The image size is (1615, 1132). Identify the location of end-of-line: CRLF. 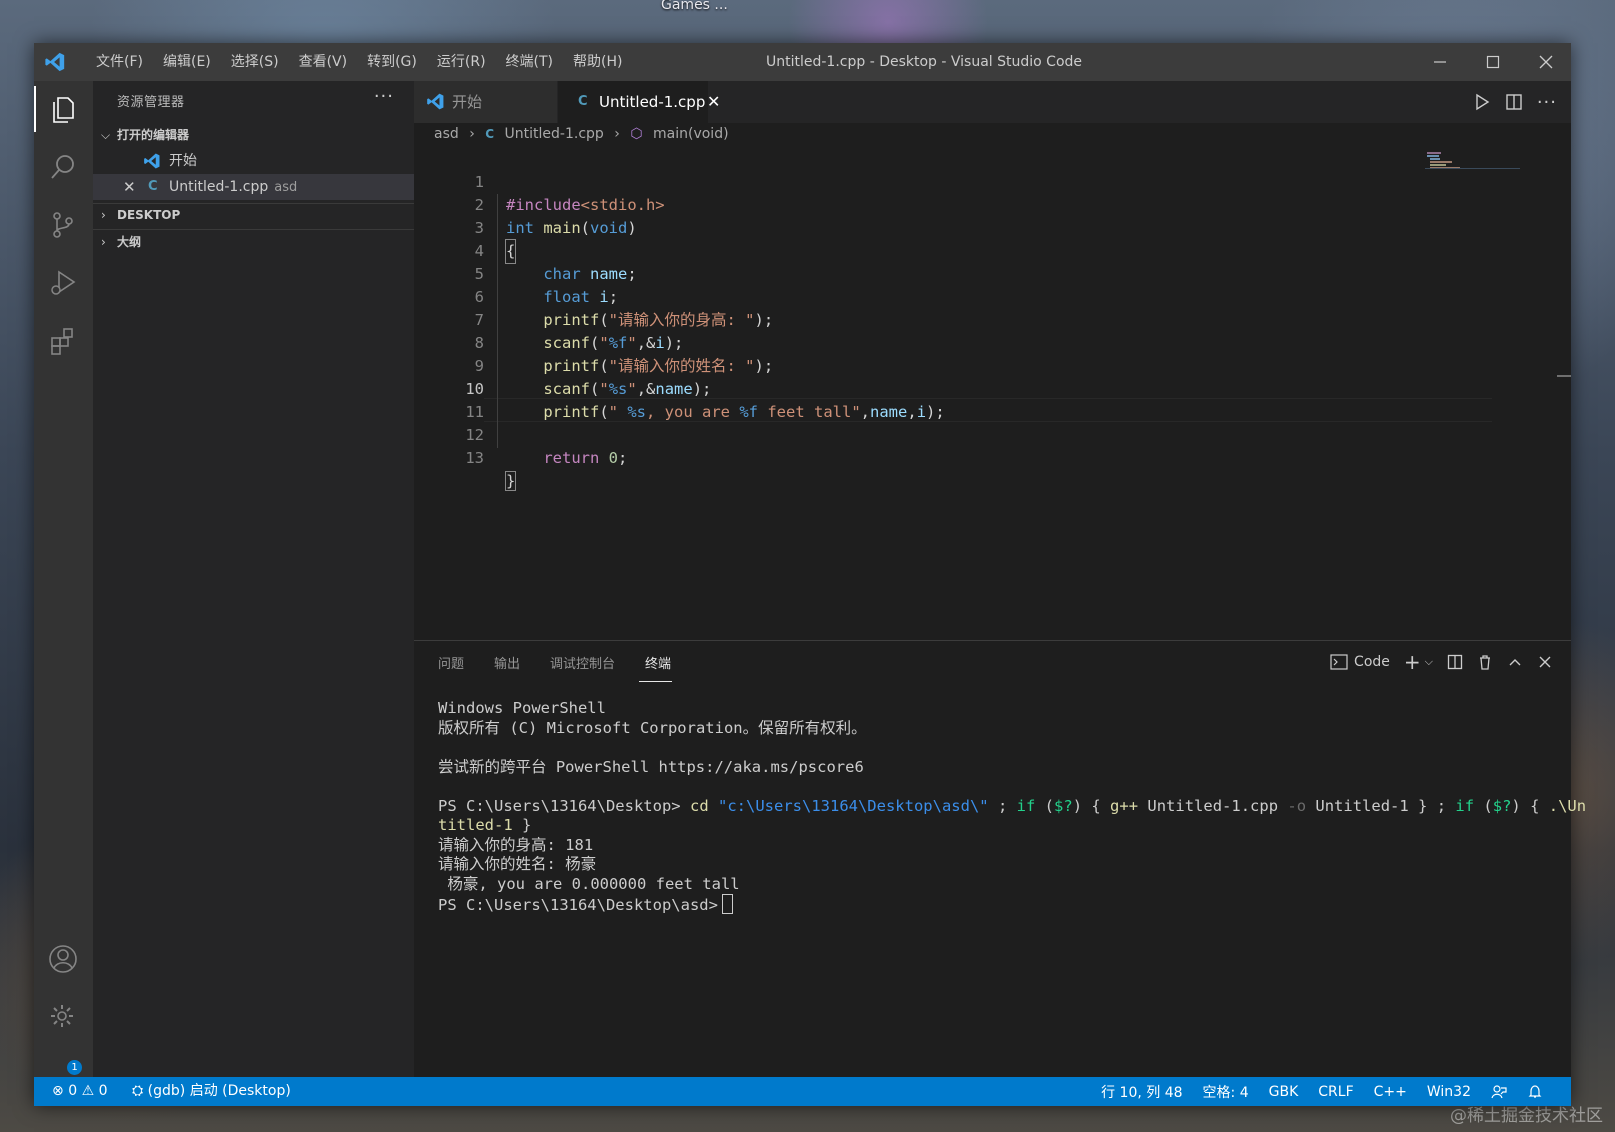
(1335, 1092).